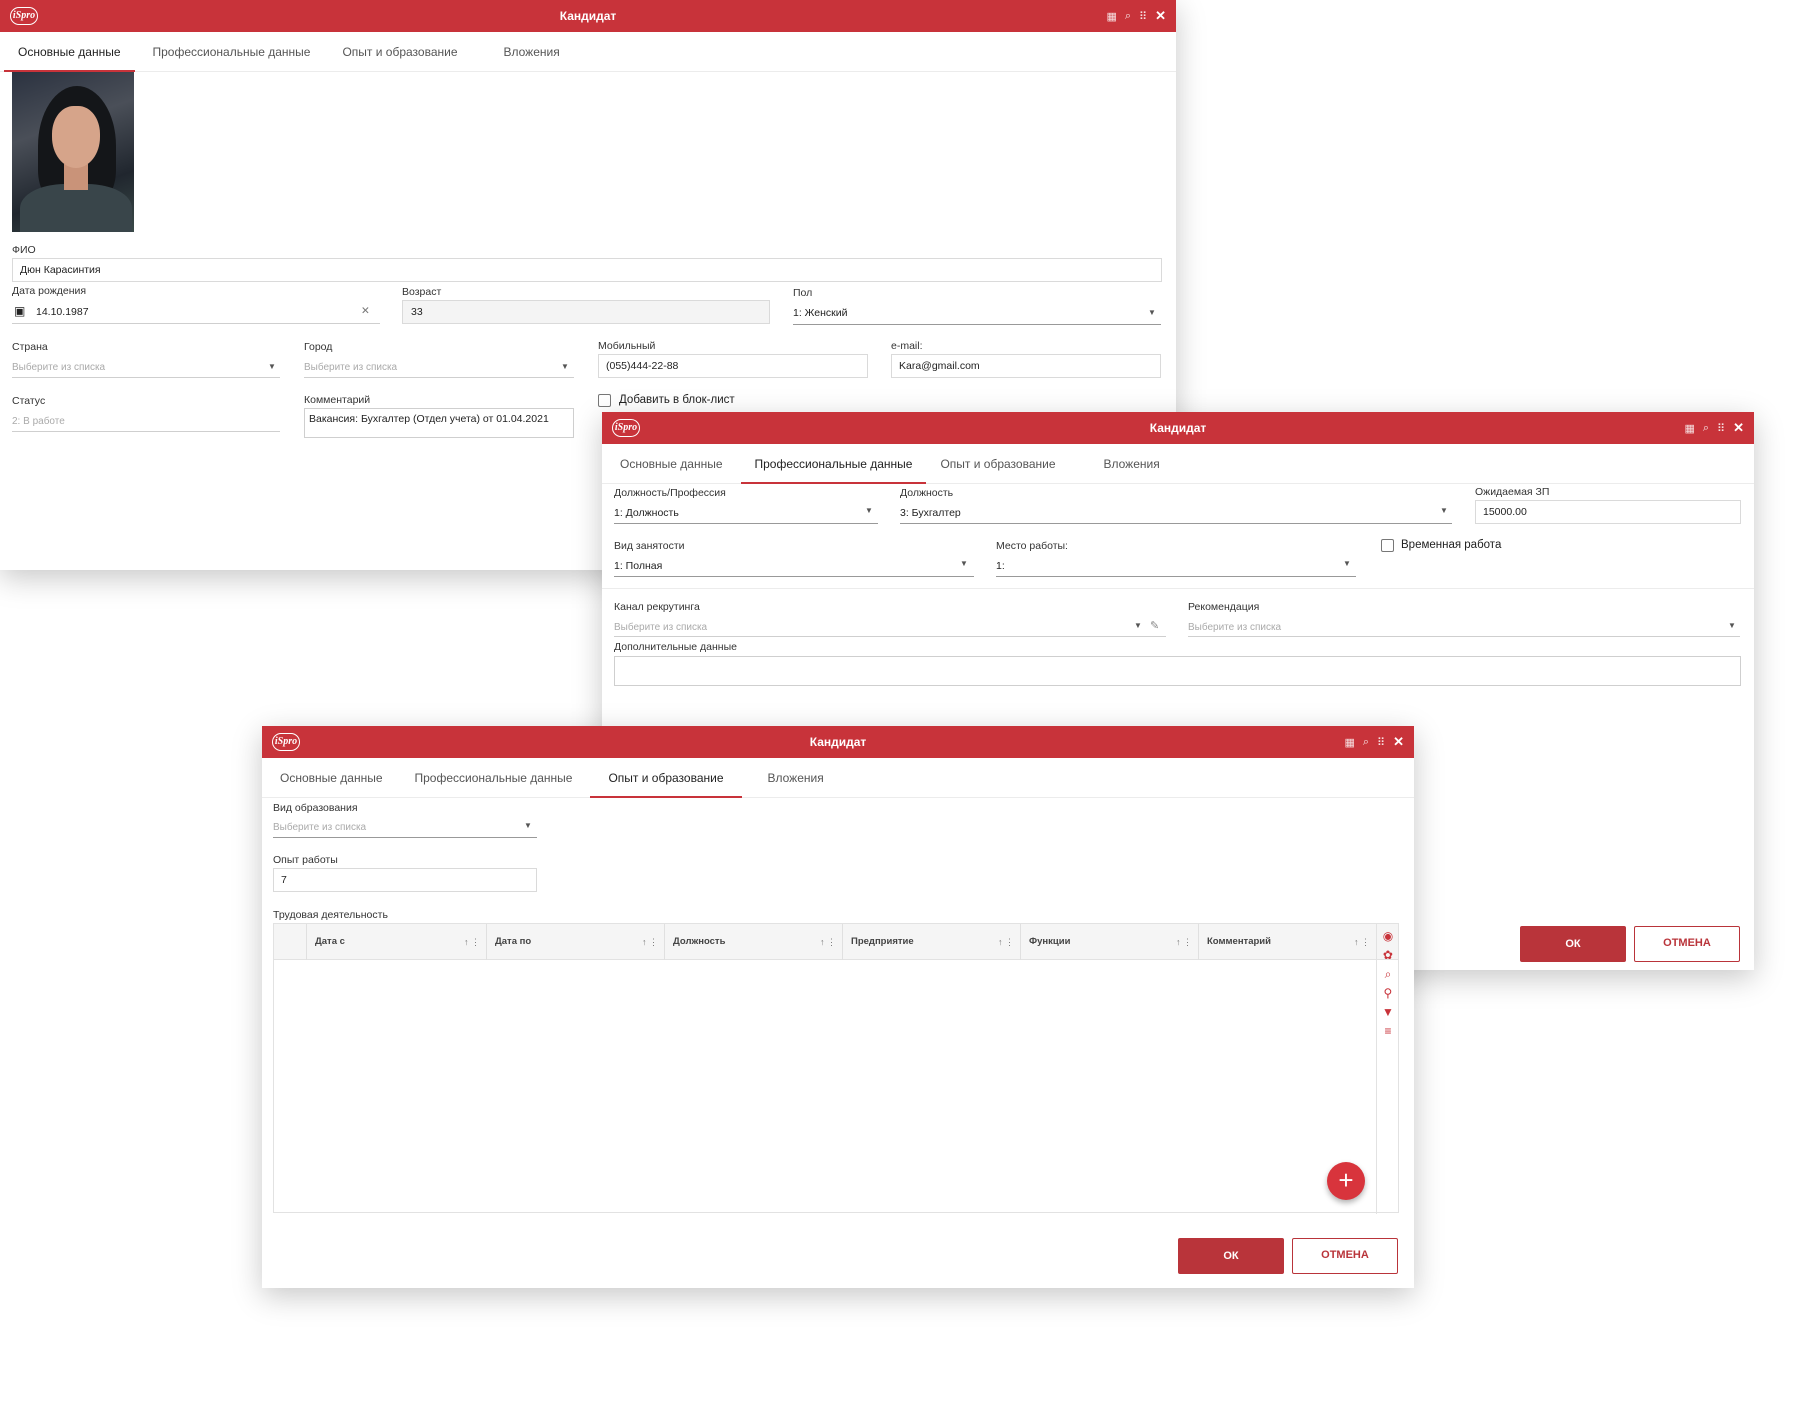 This screenshot has height=1406, width=1800. What do you see at coordinates (1376, 1069) in the screenshot?
I see `grid-toolbar-divider` at bounding box center [1376, 1069].